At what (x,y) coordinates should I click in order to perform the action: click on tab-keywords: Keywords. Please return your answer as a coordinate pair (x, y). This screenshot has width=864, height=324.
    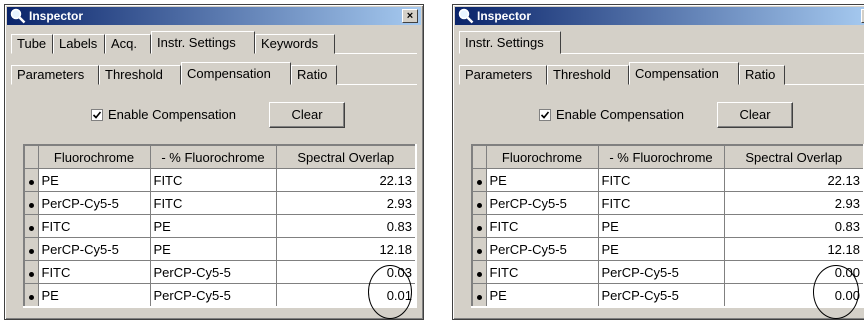
    Looking at the image, I should click on (295, 44).